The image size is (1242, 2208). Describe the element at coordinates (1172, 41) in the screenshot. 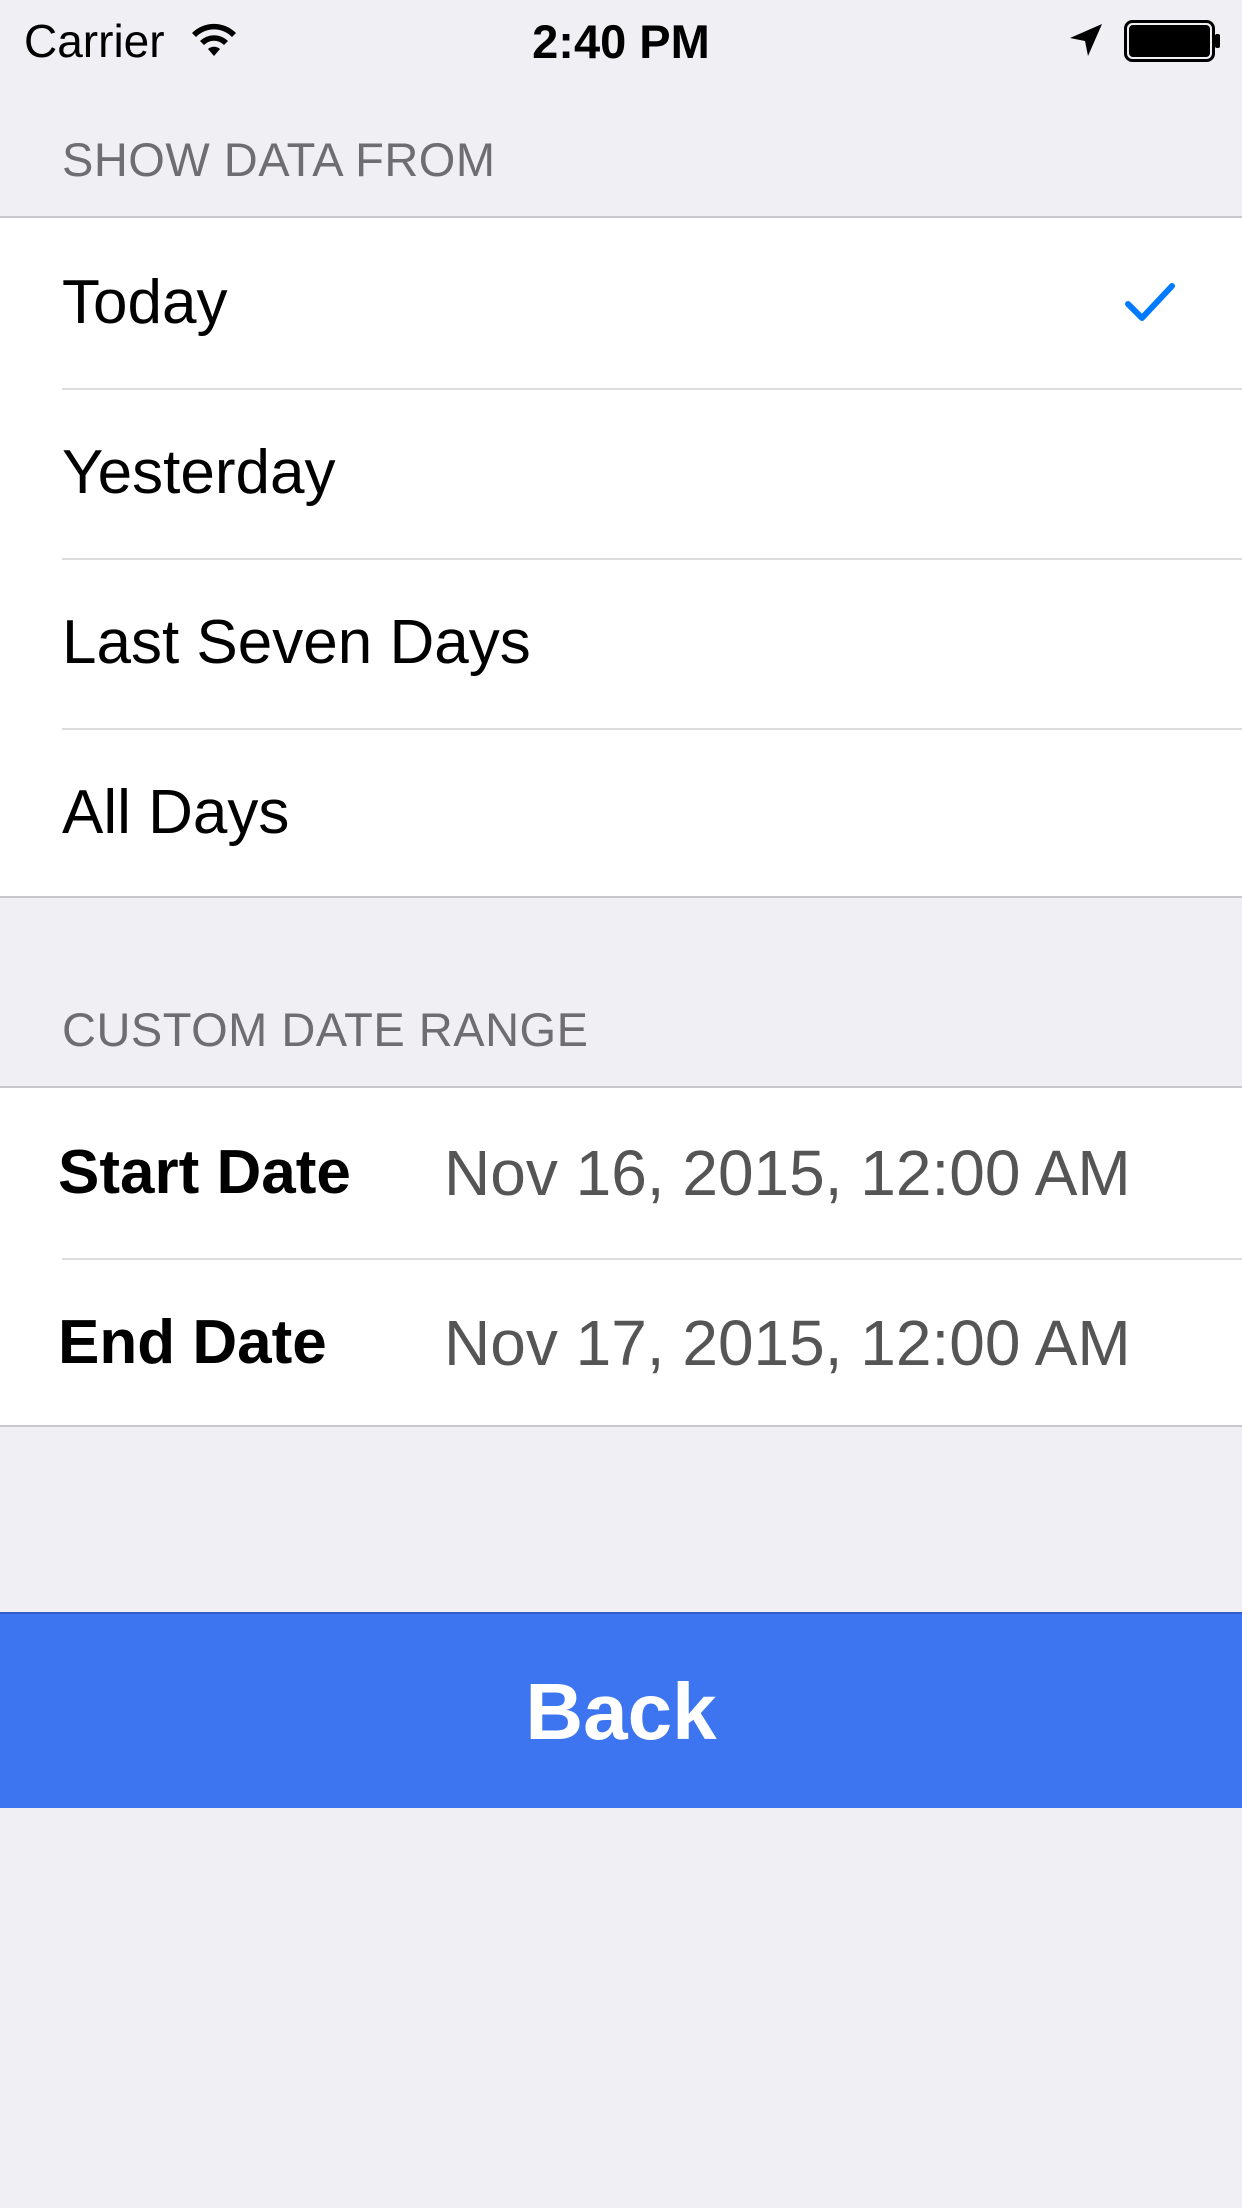

I see `battery-icon` at that location.